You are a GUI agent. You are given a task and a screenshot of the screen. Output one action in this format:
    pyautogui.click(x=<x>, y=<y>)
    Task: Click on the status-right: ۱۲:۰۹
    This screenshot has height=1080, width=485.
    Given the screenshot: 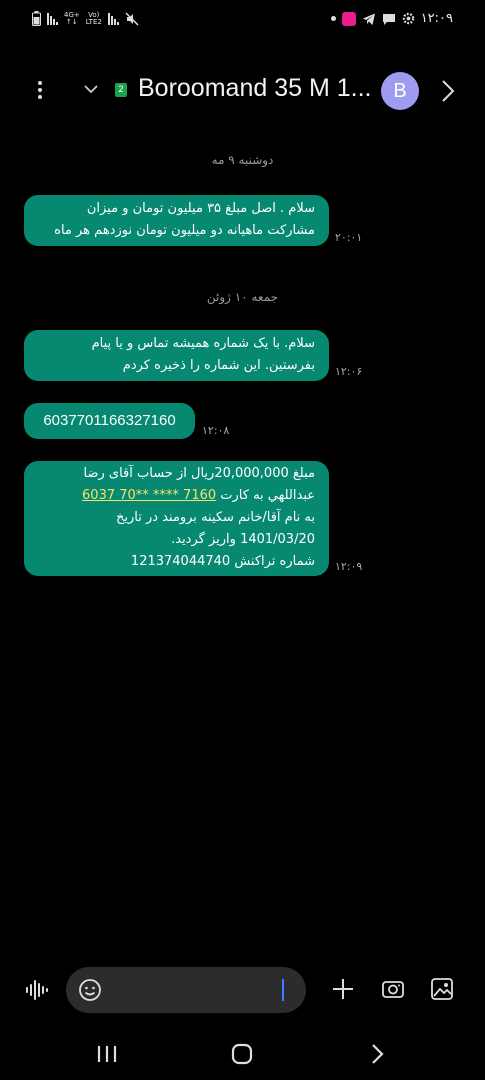 What is the action you would take?
    pyautogui.click(x=391, y=18)
    